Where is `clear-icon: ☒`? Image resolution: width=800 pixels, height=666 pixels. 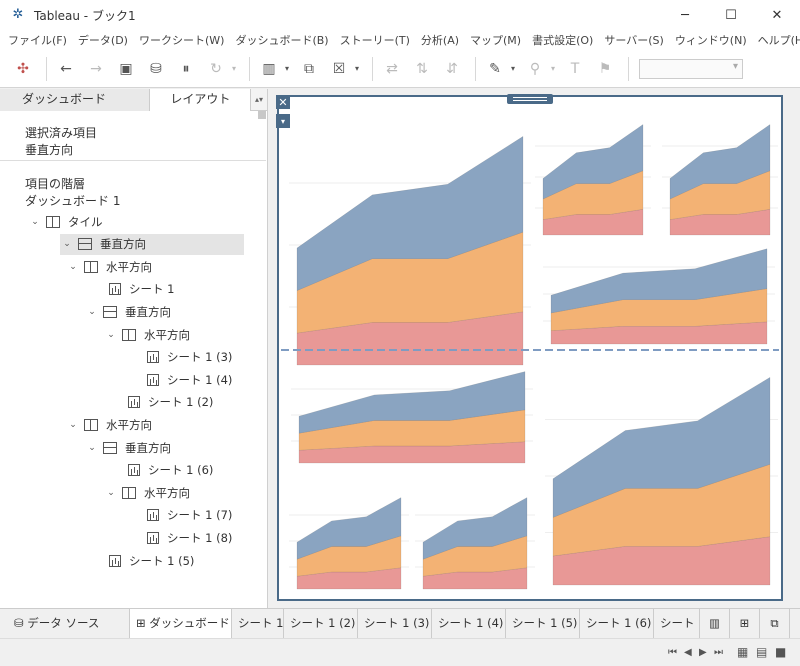
clear-icon: ☒ is located at coordinates (339, 69).